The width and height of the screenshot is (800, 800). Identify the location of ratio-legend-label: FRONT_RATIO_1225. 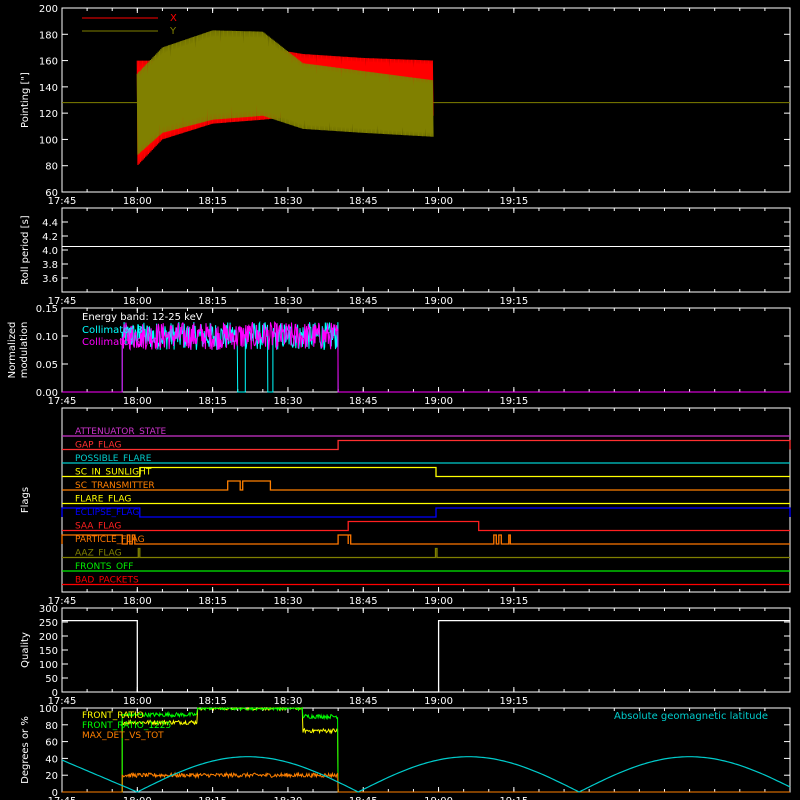
(126, 726).